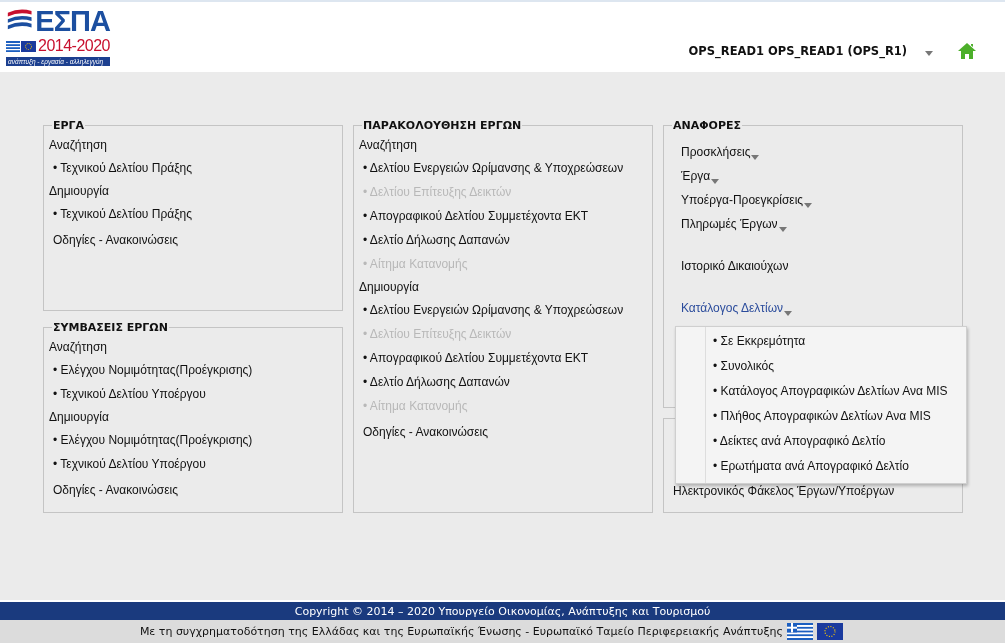  Describe the element at coordinates (830, 391) in the screenshot. I see `dropdown-item: • Κατάλογος Απογραφικών Δελτίων Ανα MIS` at that location.